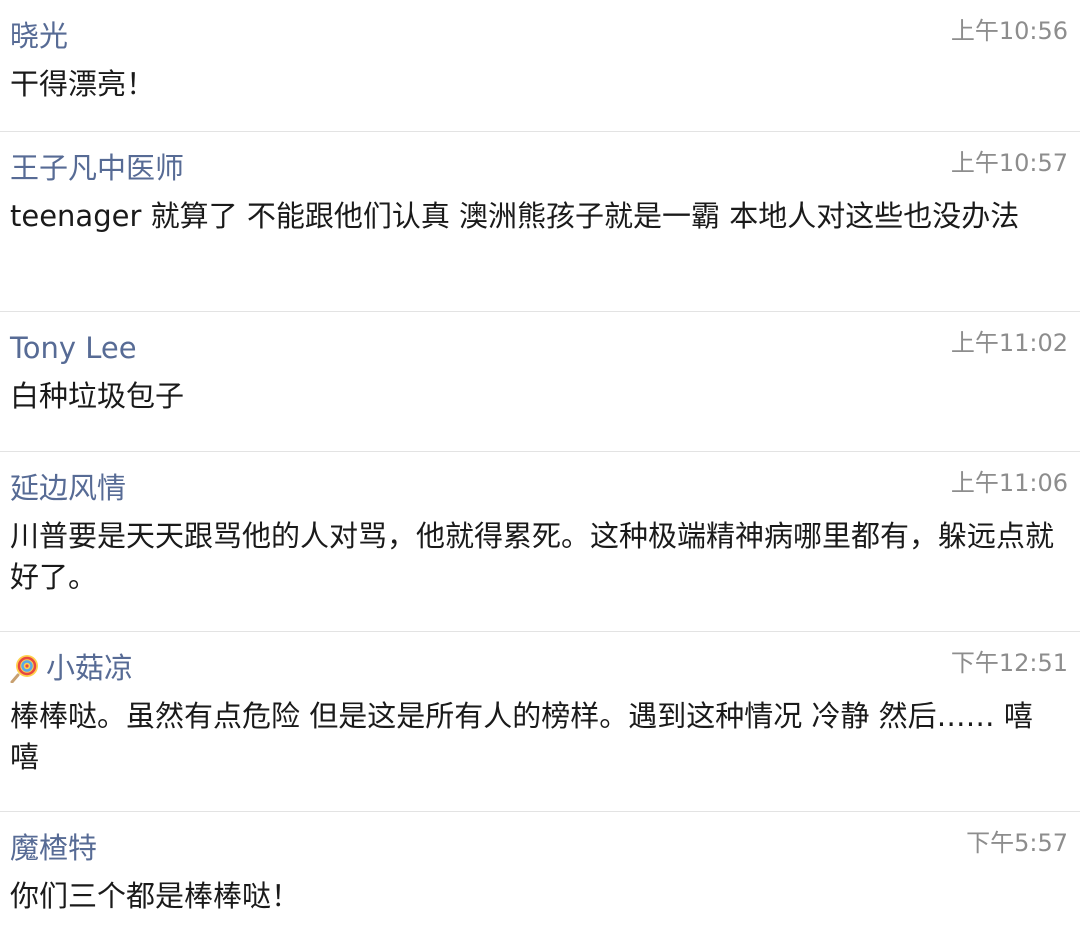  I want to click on comment-item: 晓光 上午10:56 干得漂亮！, so click(540, 66).